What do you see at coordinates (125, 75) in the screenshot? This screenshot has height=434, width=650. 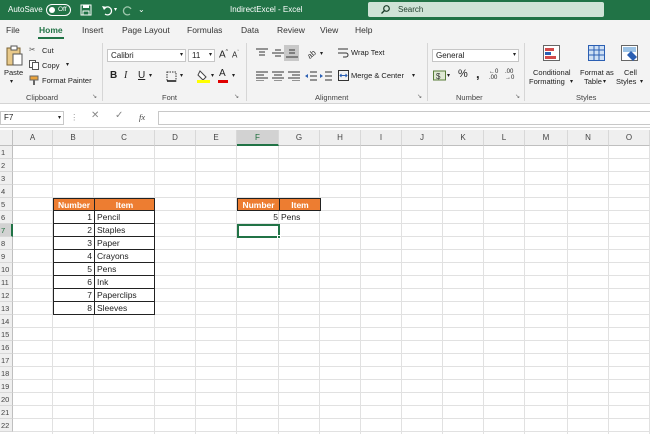 I see `italic-icon: I` at bounding box center [125, 75].